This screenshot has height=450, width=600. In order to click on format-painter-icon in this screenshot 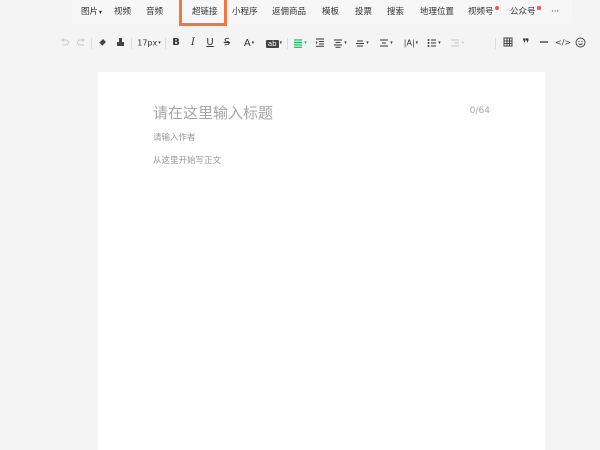, I will do `click(120, 43)`.